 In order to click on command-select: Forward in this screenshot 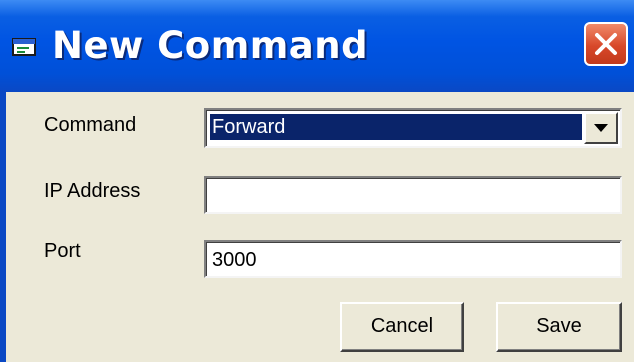, I will do `click(413, 128)`.